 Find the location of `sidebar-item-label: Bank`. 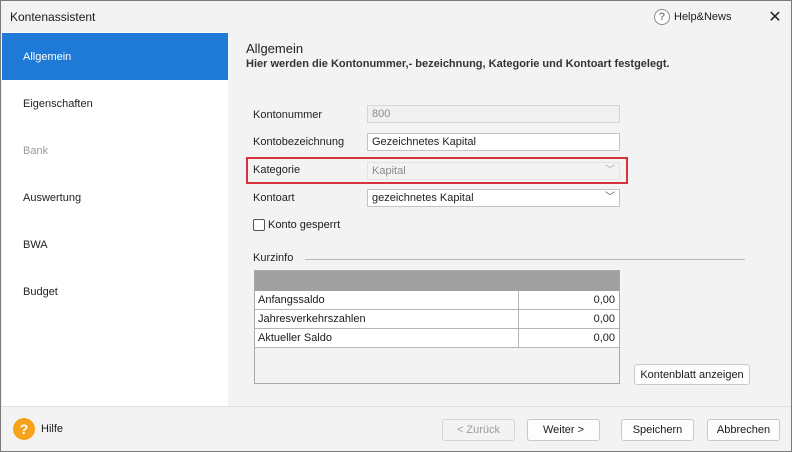

sidebar-item-label: Bank is located at coordinates (36, 150).